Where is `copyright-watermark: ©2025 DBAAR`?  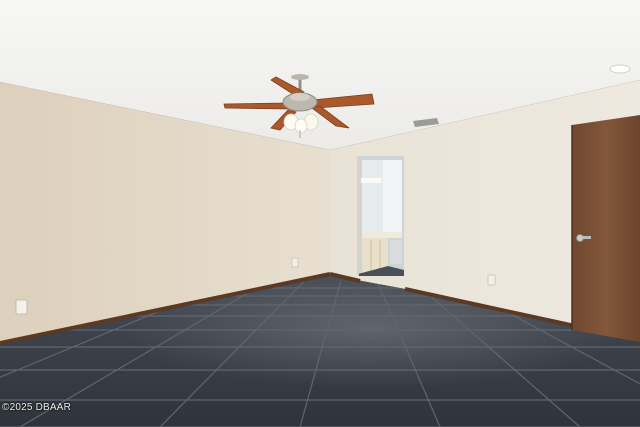
copyright-watermark: ©2025 DBAAR is located at coordinates (37, 407).